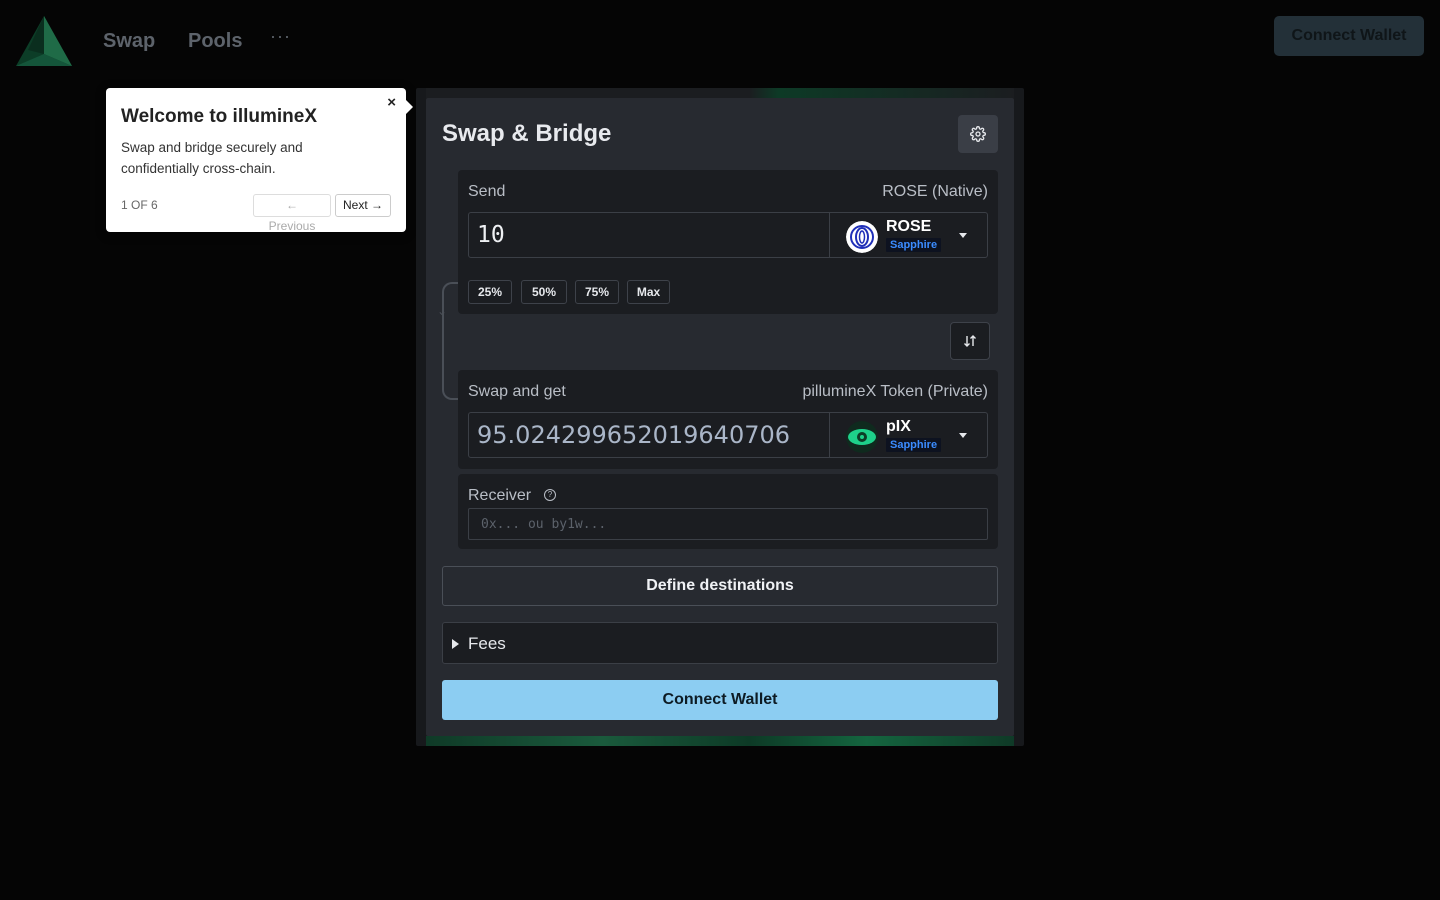 The image size is (1440, 900). What do you see at coordinates (720, 741) in the screenshot?
I see `card-glow-bottom` at bounding box center [720, 741].